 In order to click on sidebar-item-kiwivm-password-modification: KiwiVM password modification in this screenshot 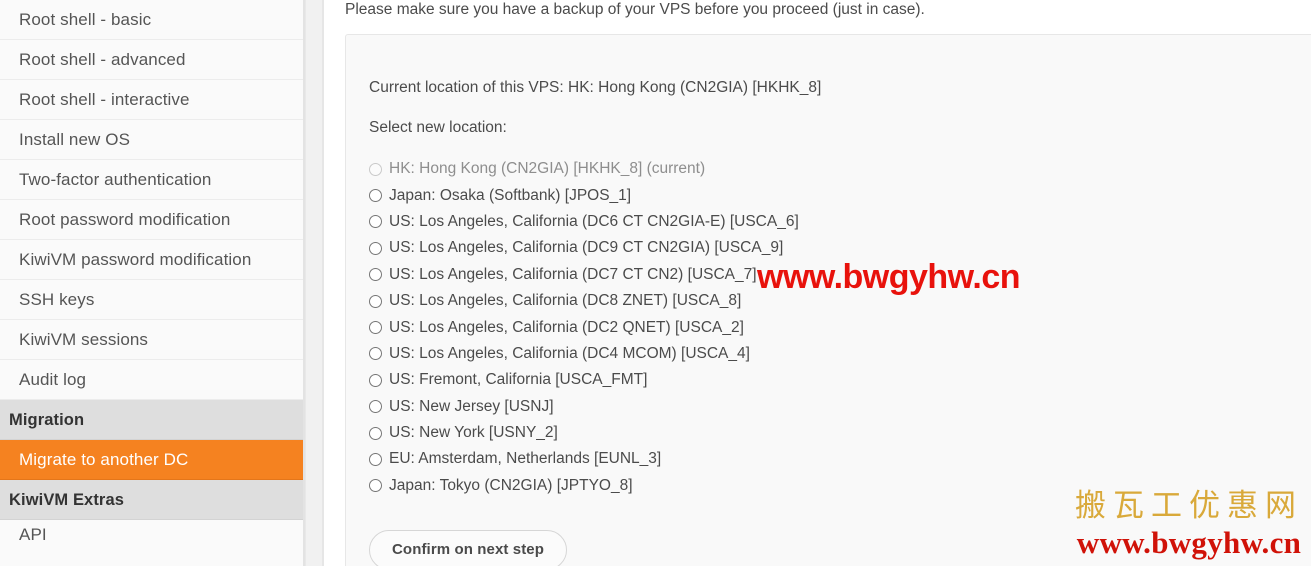, I will do `click(151, 260)`.